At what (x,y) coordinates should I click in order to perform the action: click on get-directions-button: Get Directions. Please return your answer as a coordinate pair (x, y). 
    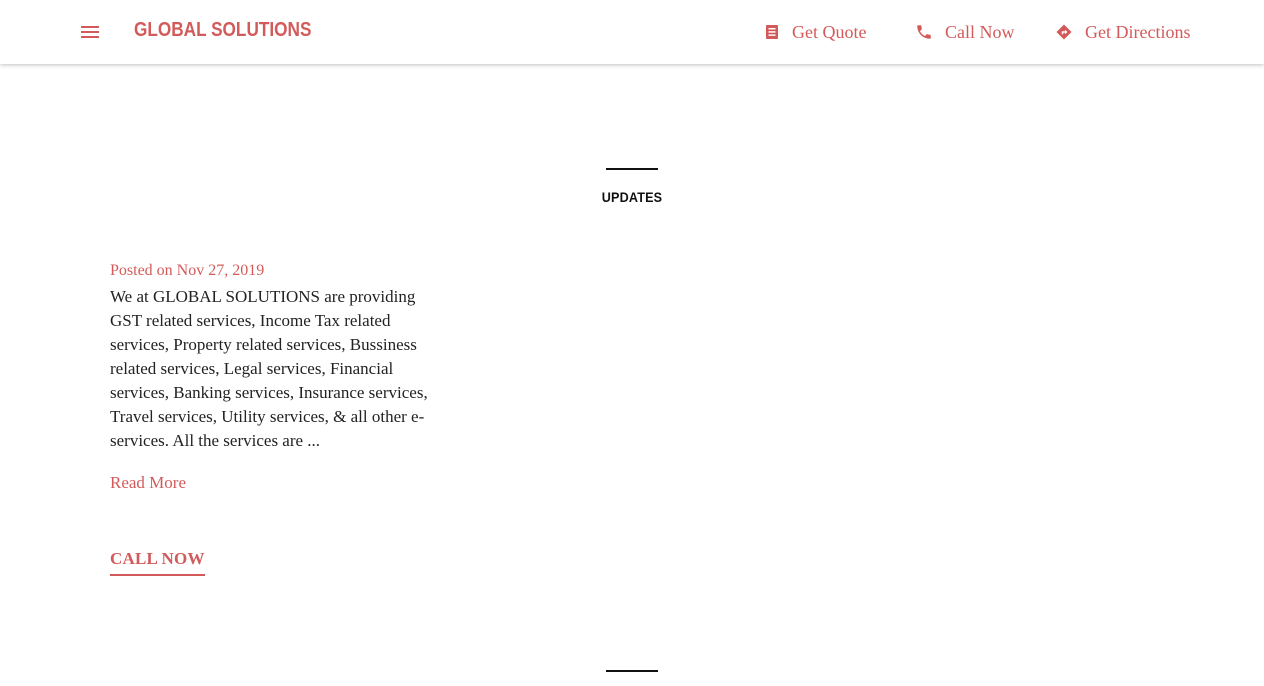
    Looking at the image, I should click on (1122, 32).